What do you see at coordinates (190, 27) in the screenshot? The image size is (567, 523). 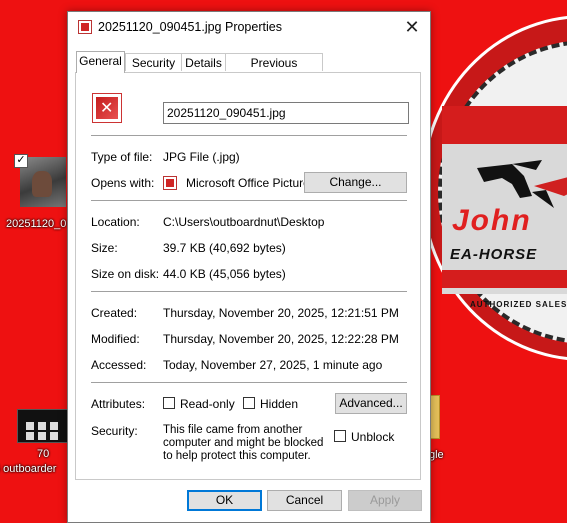 I see `dialog-title: 20251120_090451.jpg Properties` at bounding box center [190, 27].